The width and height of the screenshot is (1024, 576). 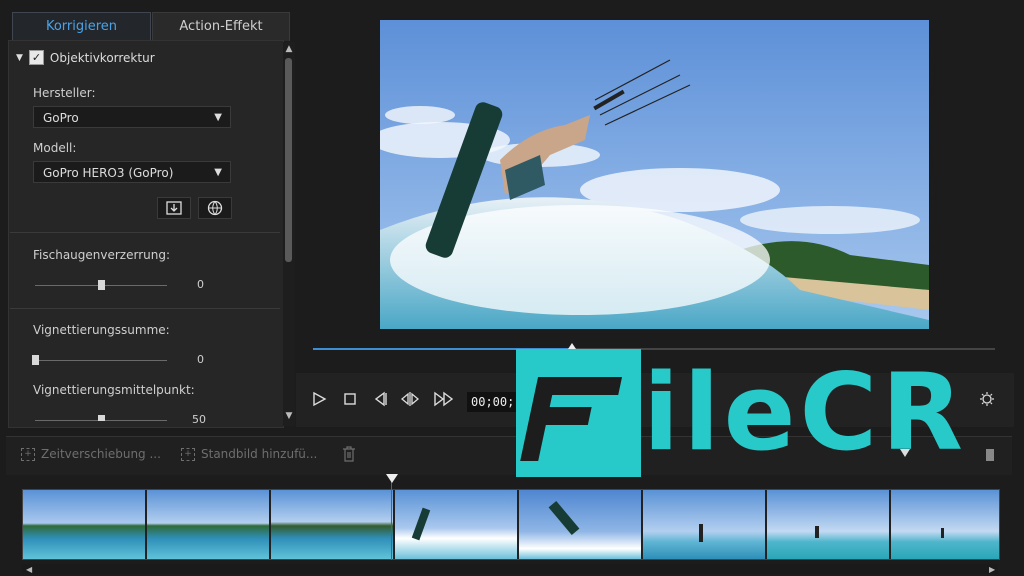 What do you see at coordinates (200, 284) in the screenshot?
I see `fisheye-value: 0` at bounding box center [200, 284].